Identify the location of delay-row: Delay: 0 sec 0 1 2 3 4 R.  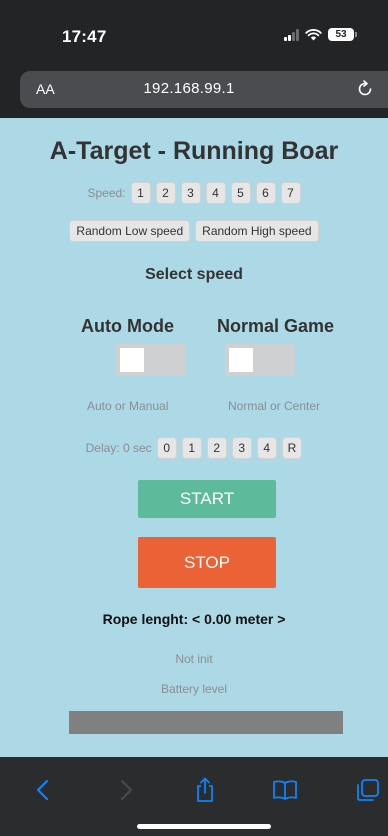
(194, 448).